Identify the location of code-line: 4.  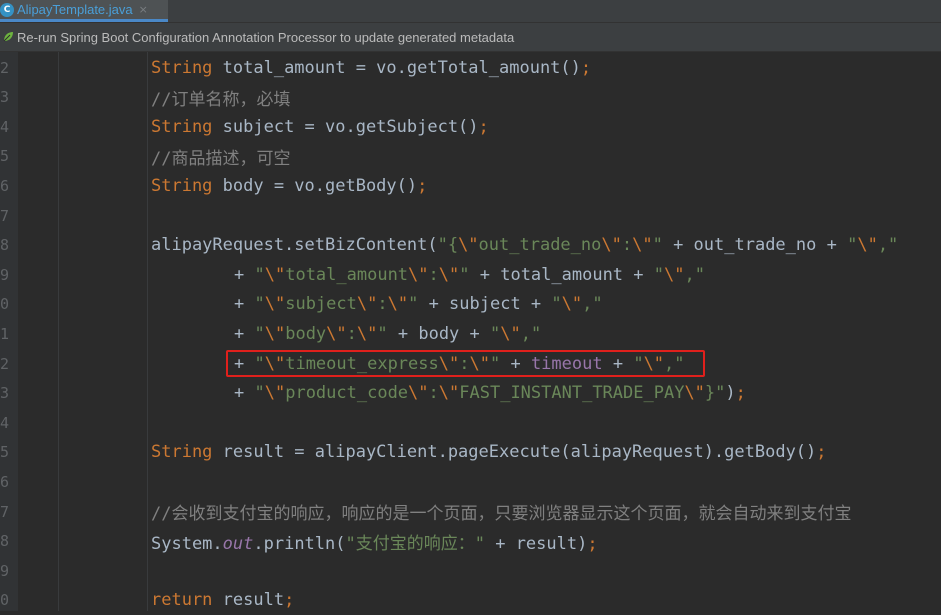
(470, 422).